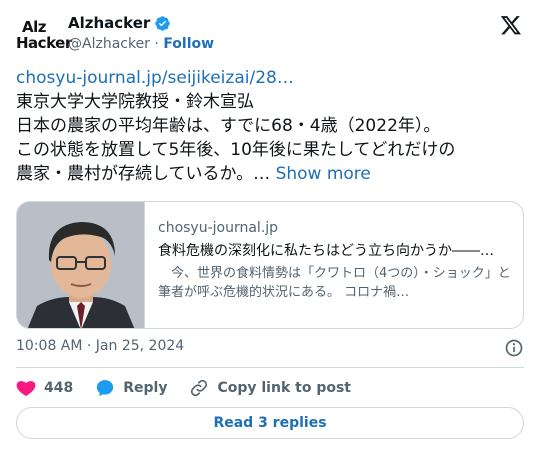 This screenshot has width=540, height=455. Describe the element at coordinates (105, 388) in the screenshot. I see `reply-bubble-icon` at that location.